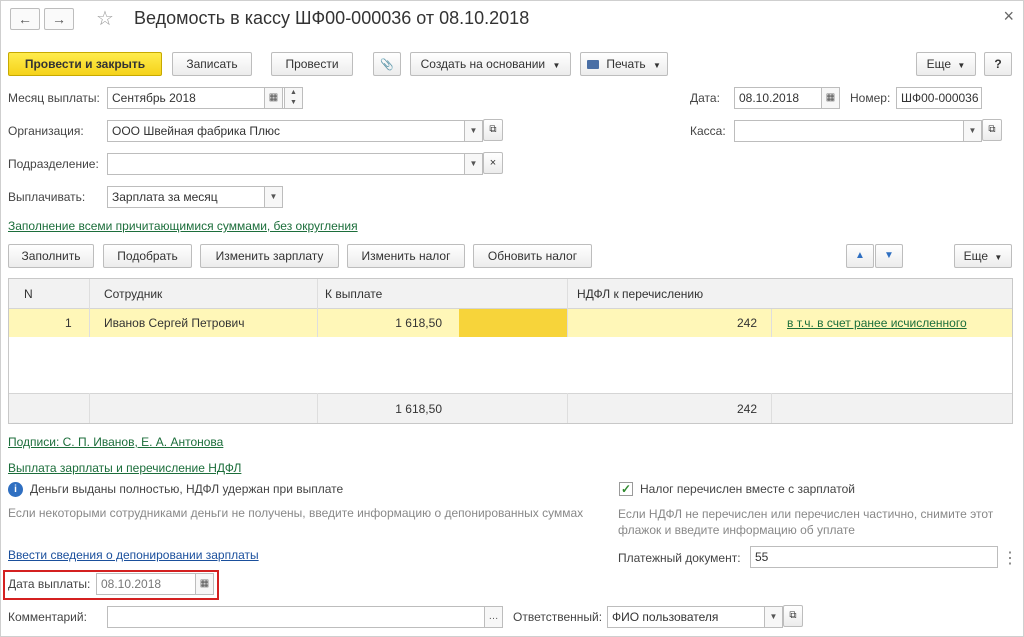 The width and height of the screenshot is (1024, 637). What do you see at coordinates (147, 256) in the screenshot?
I see `select-button: Подобрать` at bounding box center [147, 256].